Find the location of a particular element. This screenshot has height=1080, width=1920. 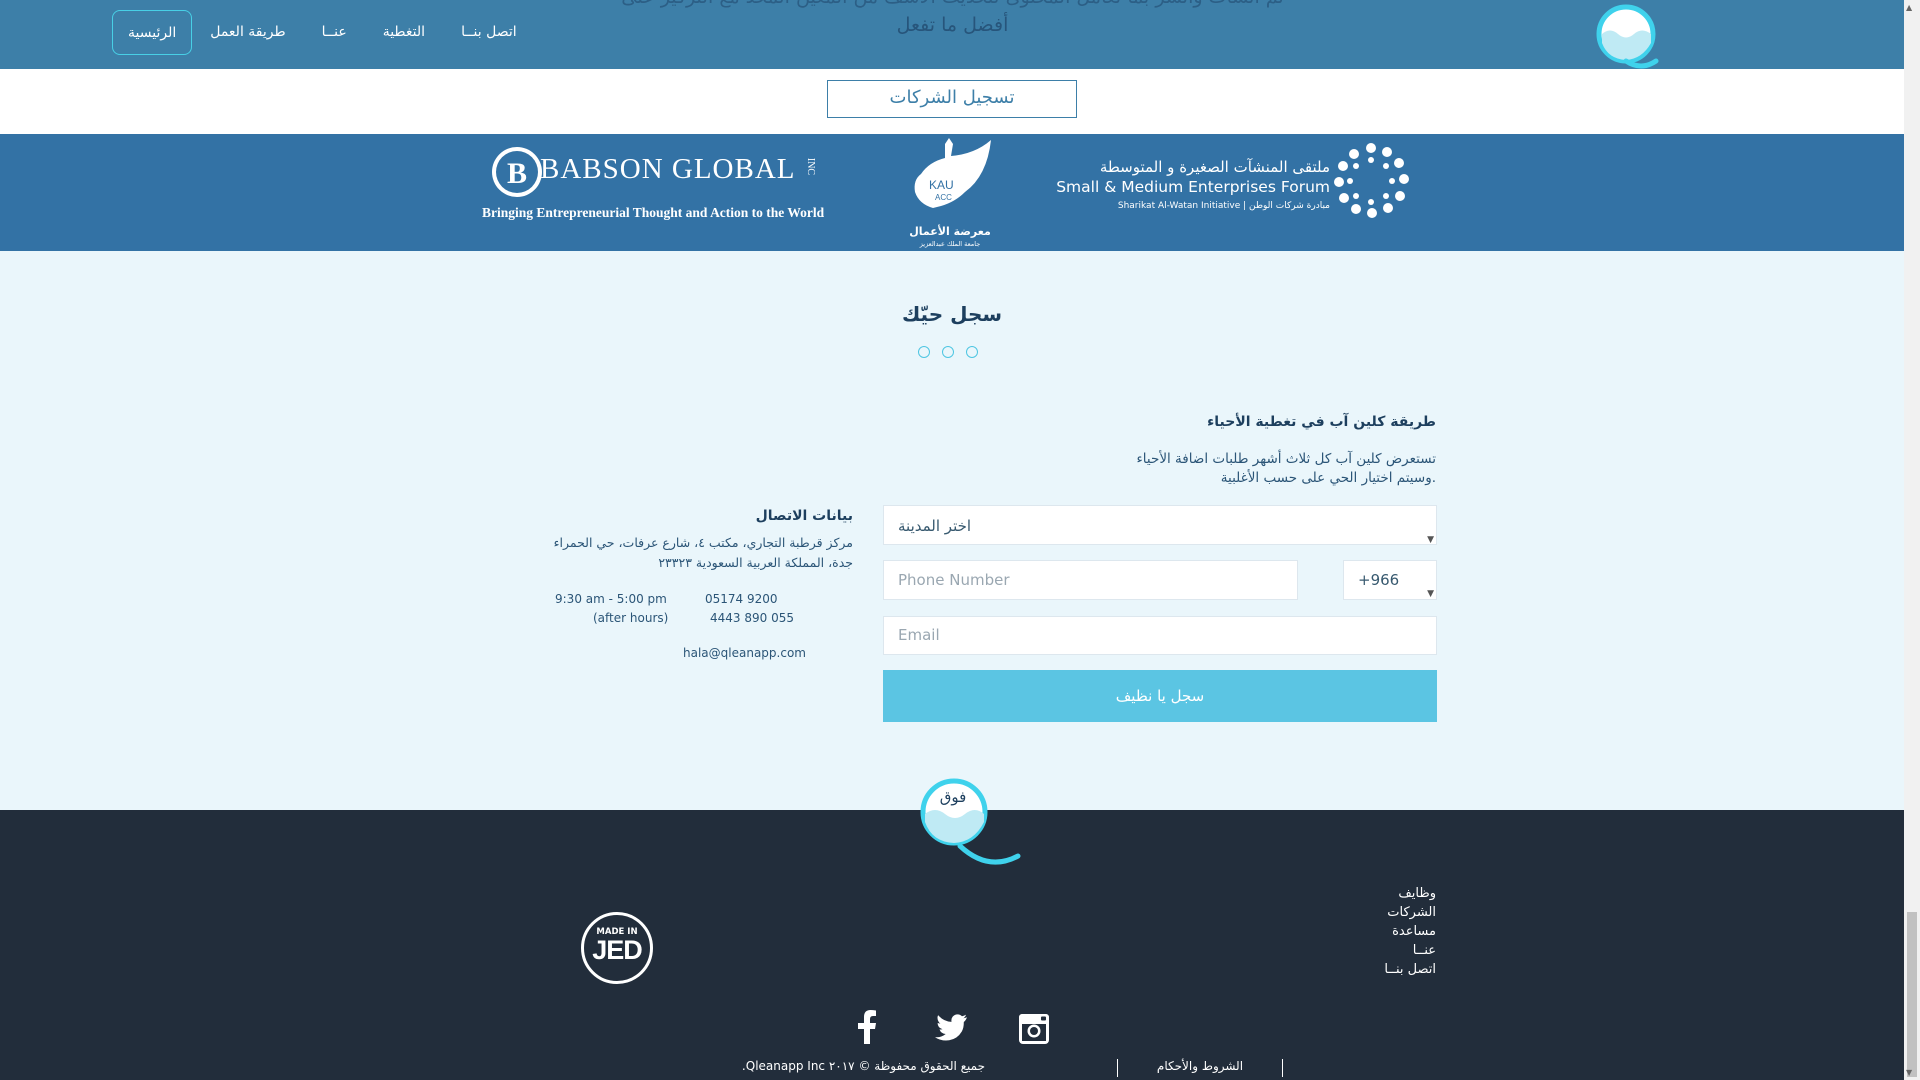

footer-links: وظايف الشركات مساعدة عنــا اتصل بنــا is located at coordinates (1410, 931).